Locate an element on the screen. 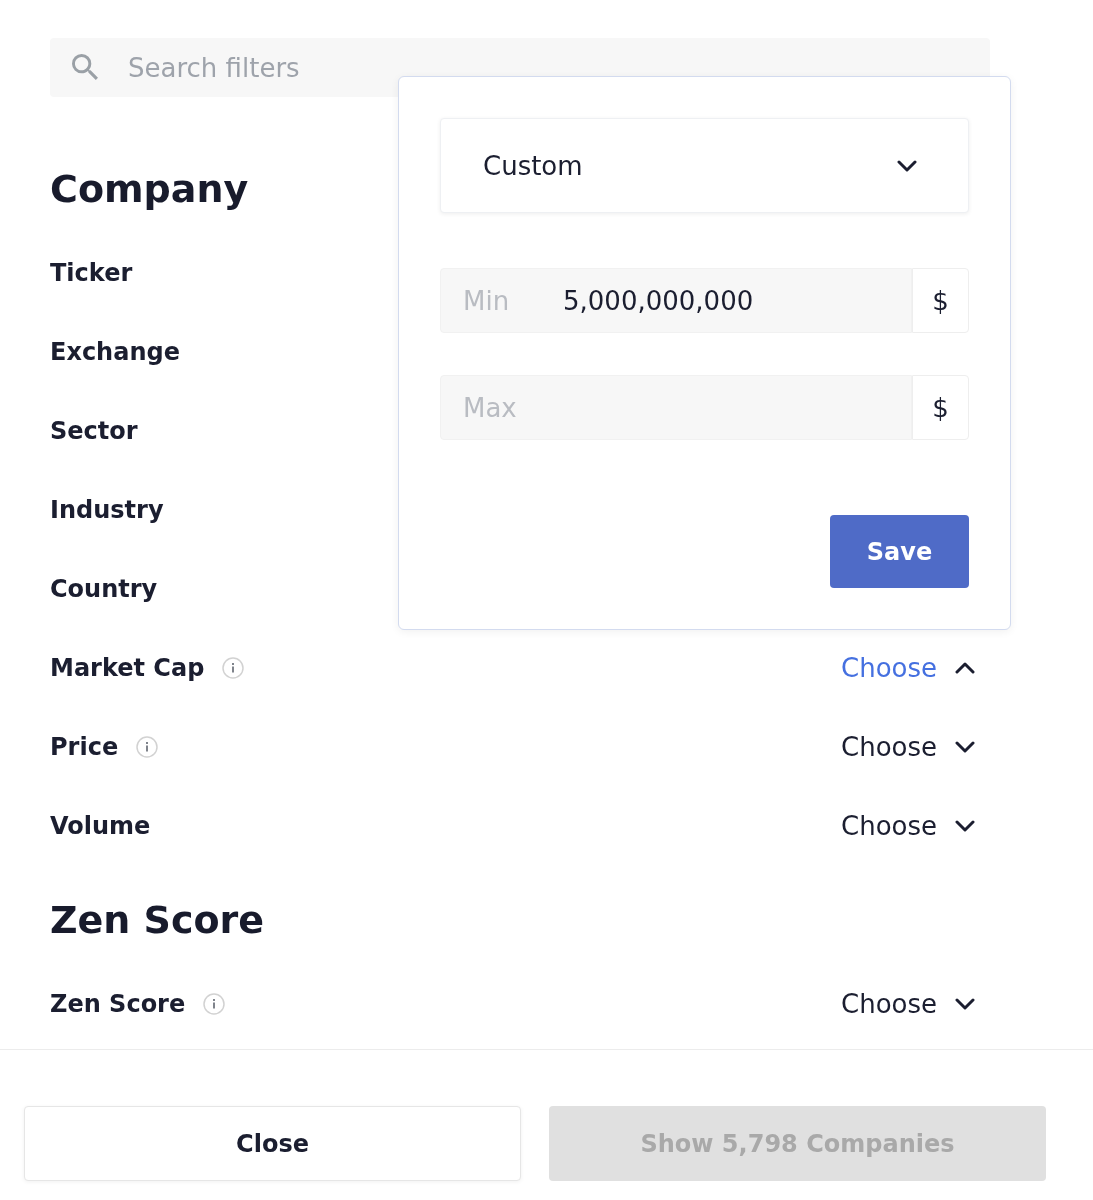 The height and width of the screenshot is (1200, 1093). filter-label: Price is located at coordinates (84, 746).